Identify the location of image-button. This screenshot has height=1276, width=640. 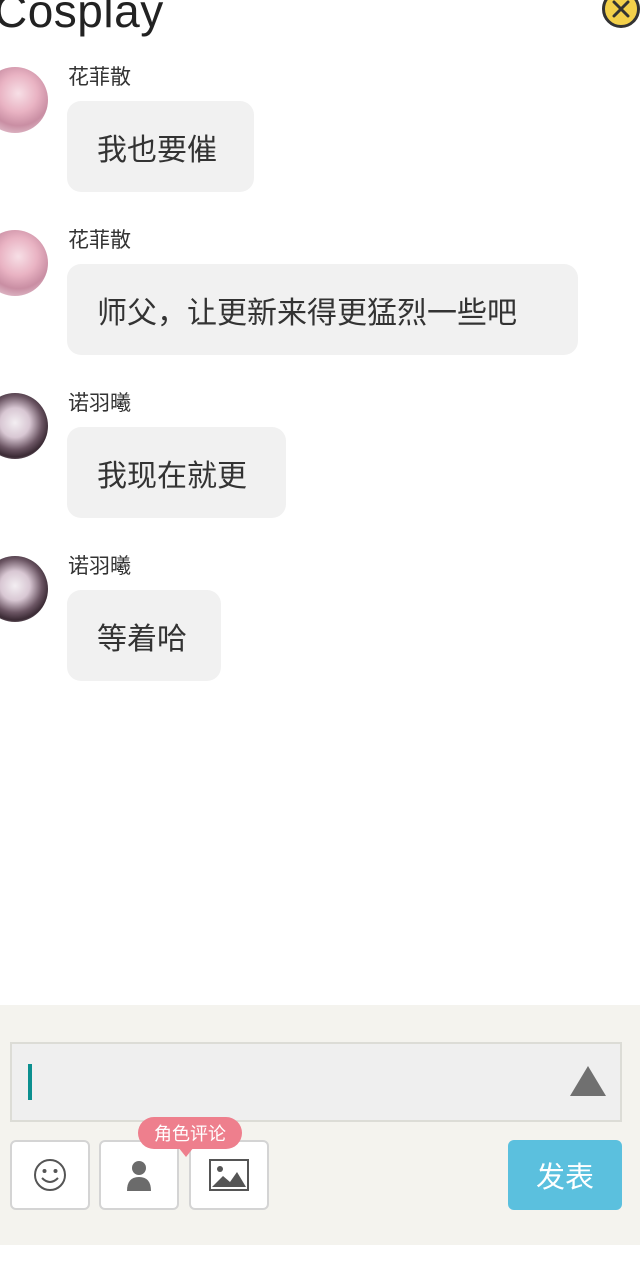
(229, 1175).